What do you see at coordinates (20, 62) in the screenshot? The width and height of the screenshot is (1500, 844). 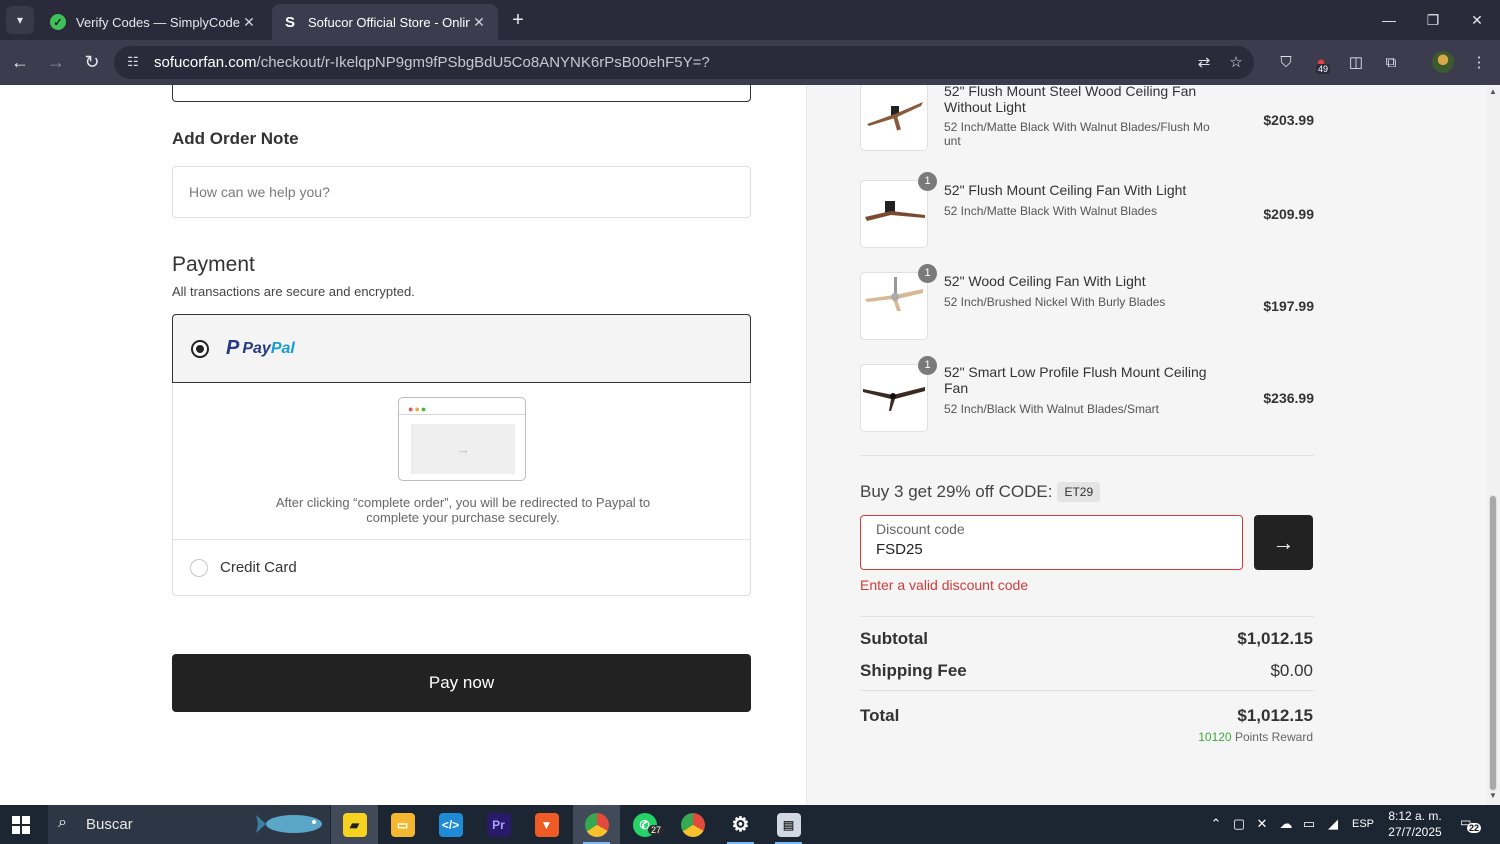 I see `back-icon: ←` at bounding box center [20, 62].